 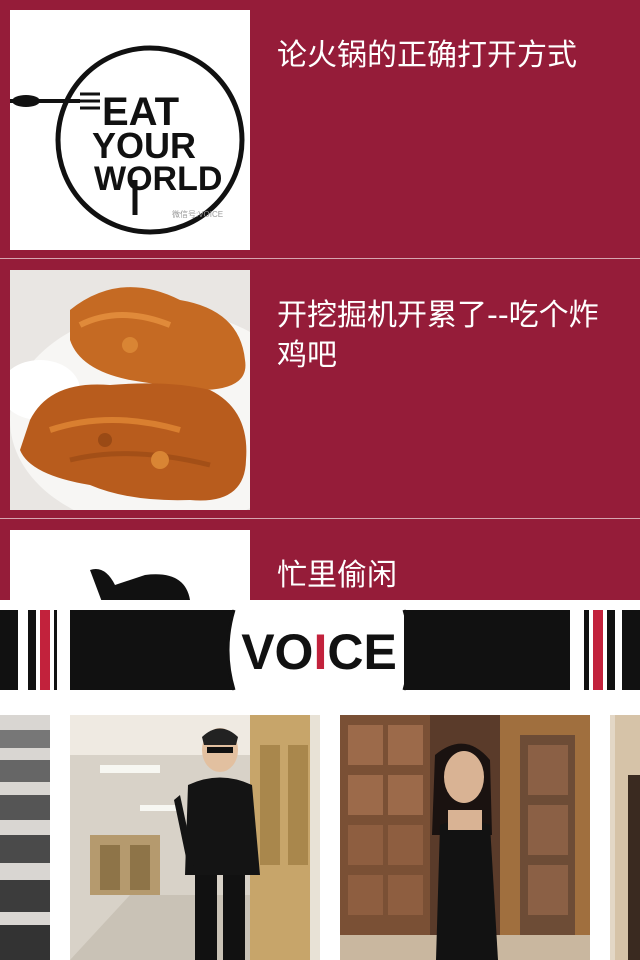 I want to click on eat-your-world-logo: EAT YOUR WORLD 微信号:VOICE, so click(x=130, y=130).